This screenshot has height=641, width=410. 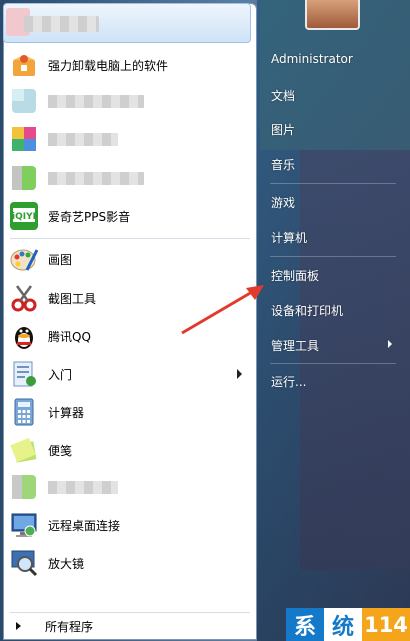 I want to click on right-item-pictures: 图片, so click(x=336, y=129).